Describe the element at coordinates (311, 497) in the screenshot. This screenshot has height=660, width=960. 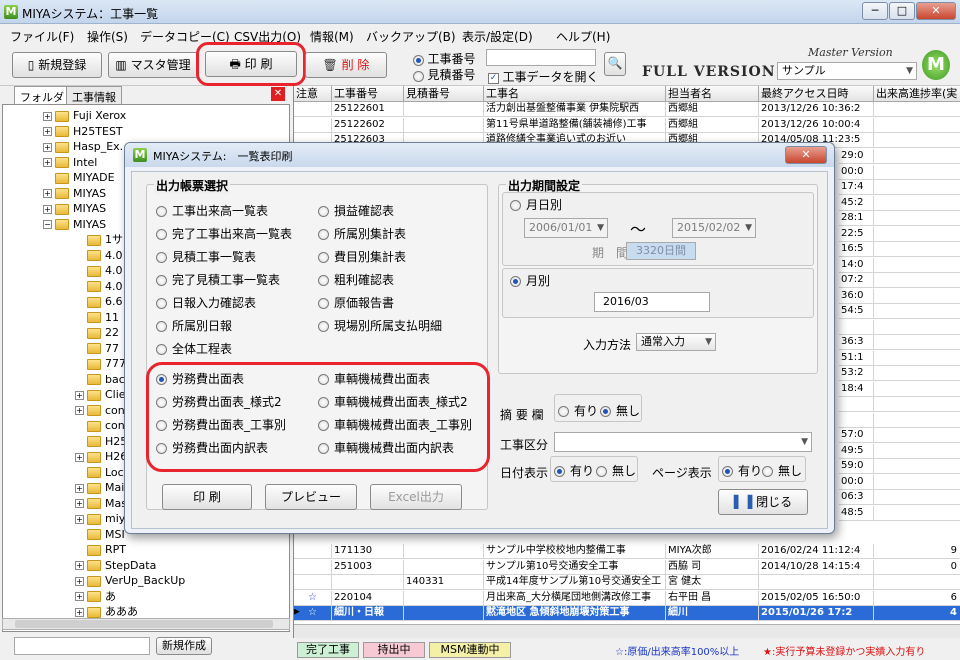
I see `preview-button: プレビュー` at that location.